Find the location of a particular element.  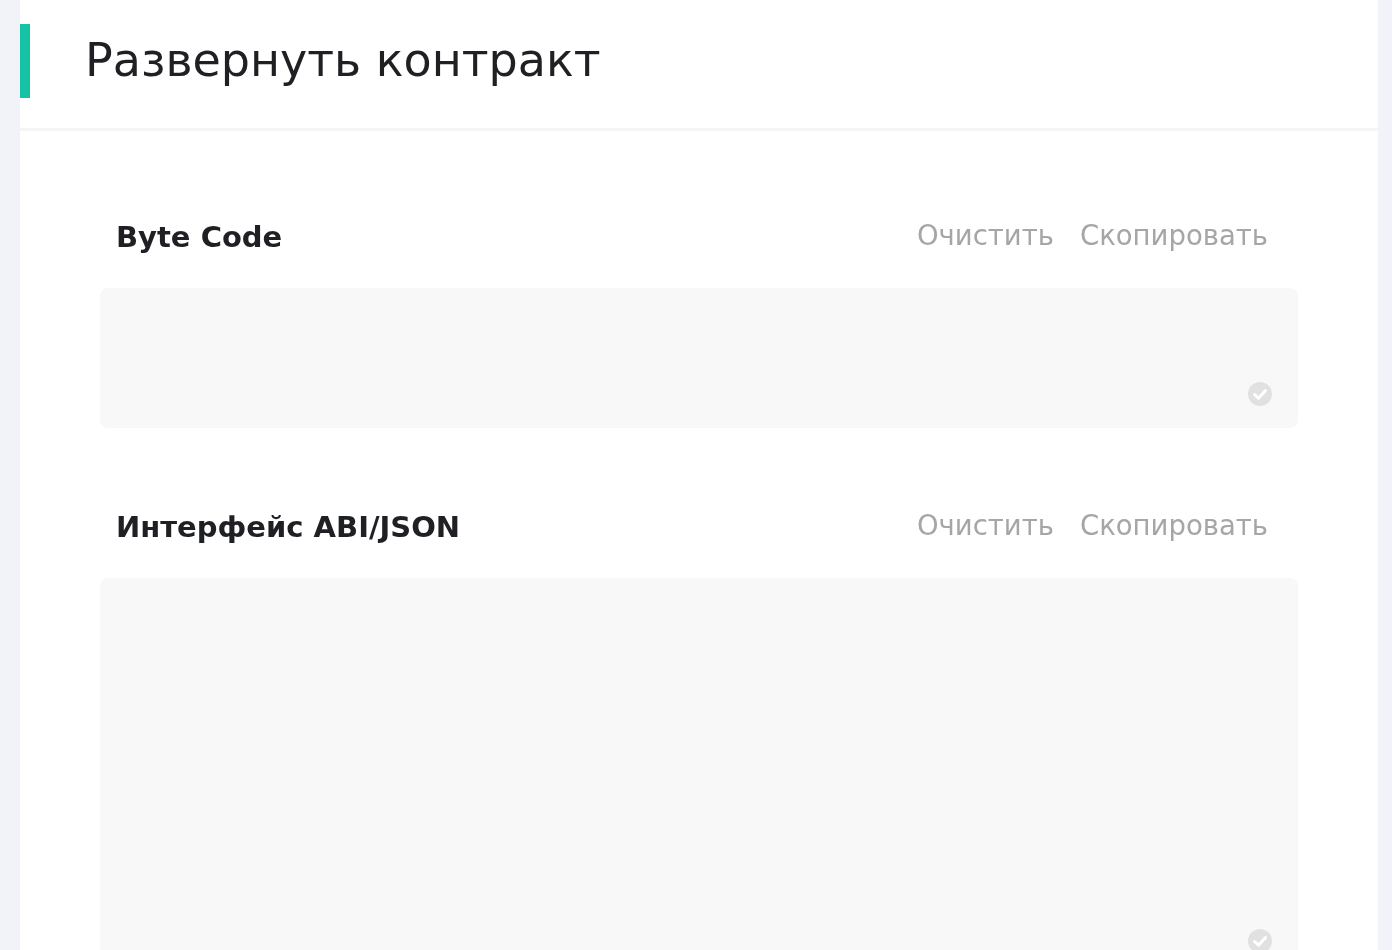

code-text-area is located at coordinates (699, 358).